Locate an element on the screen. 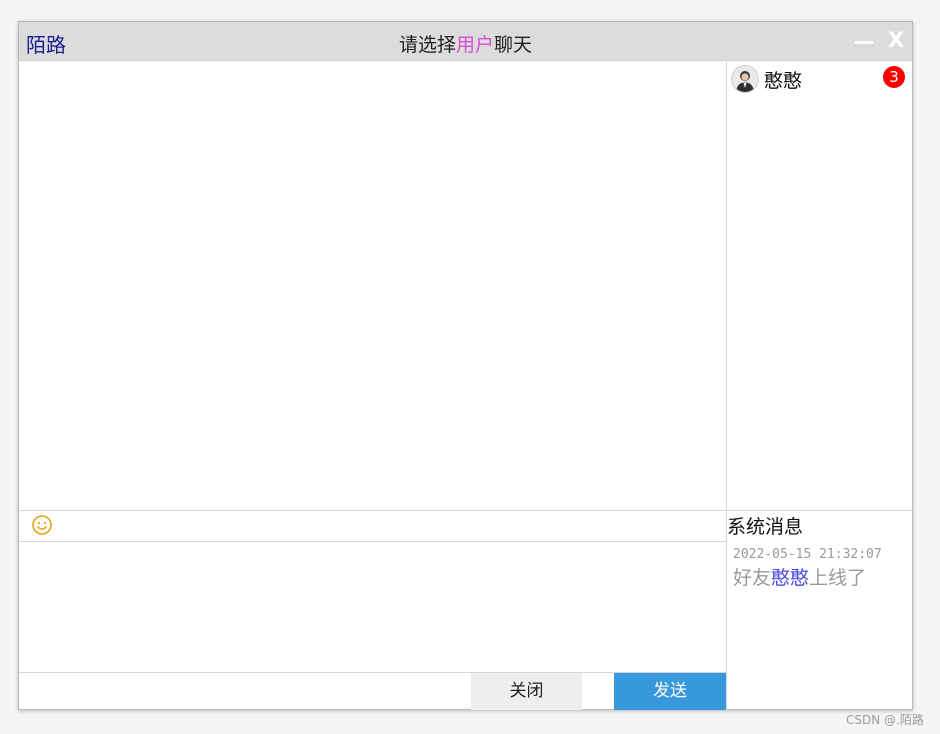 The width and height of the screenshot is (940, 734). message-text: 好友憨憨上线了 is located at coordinates (807, 576).